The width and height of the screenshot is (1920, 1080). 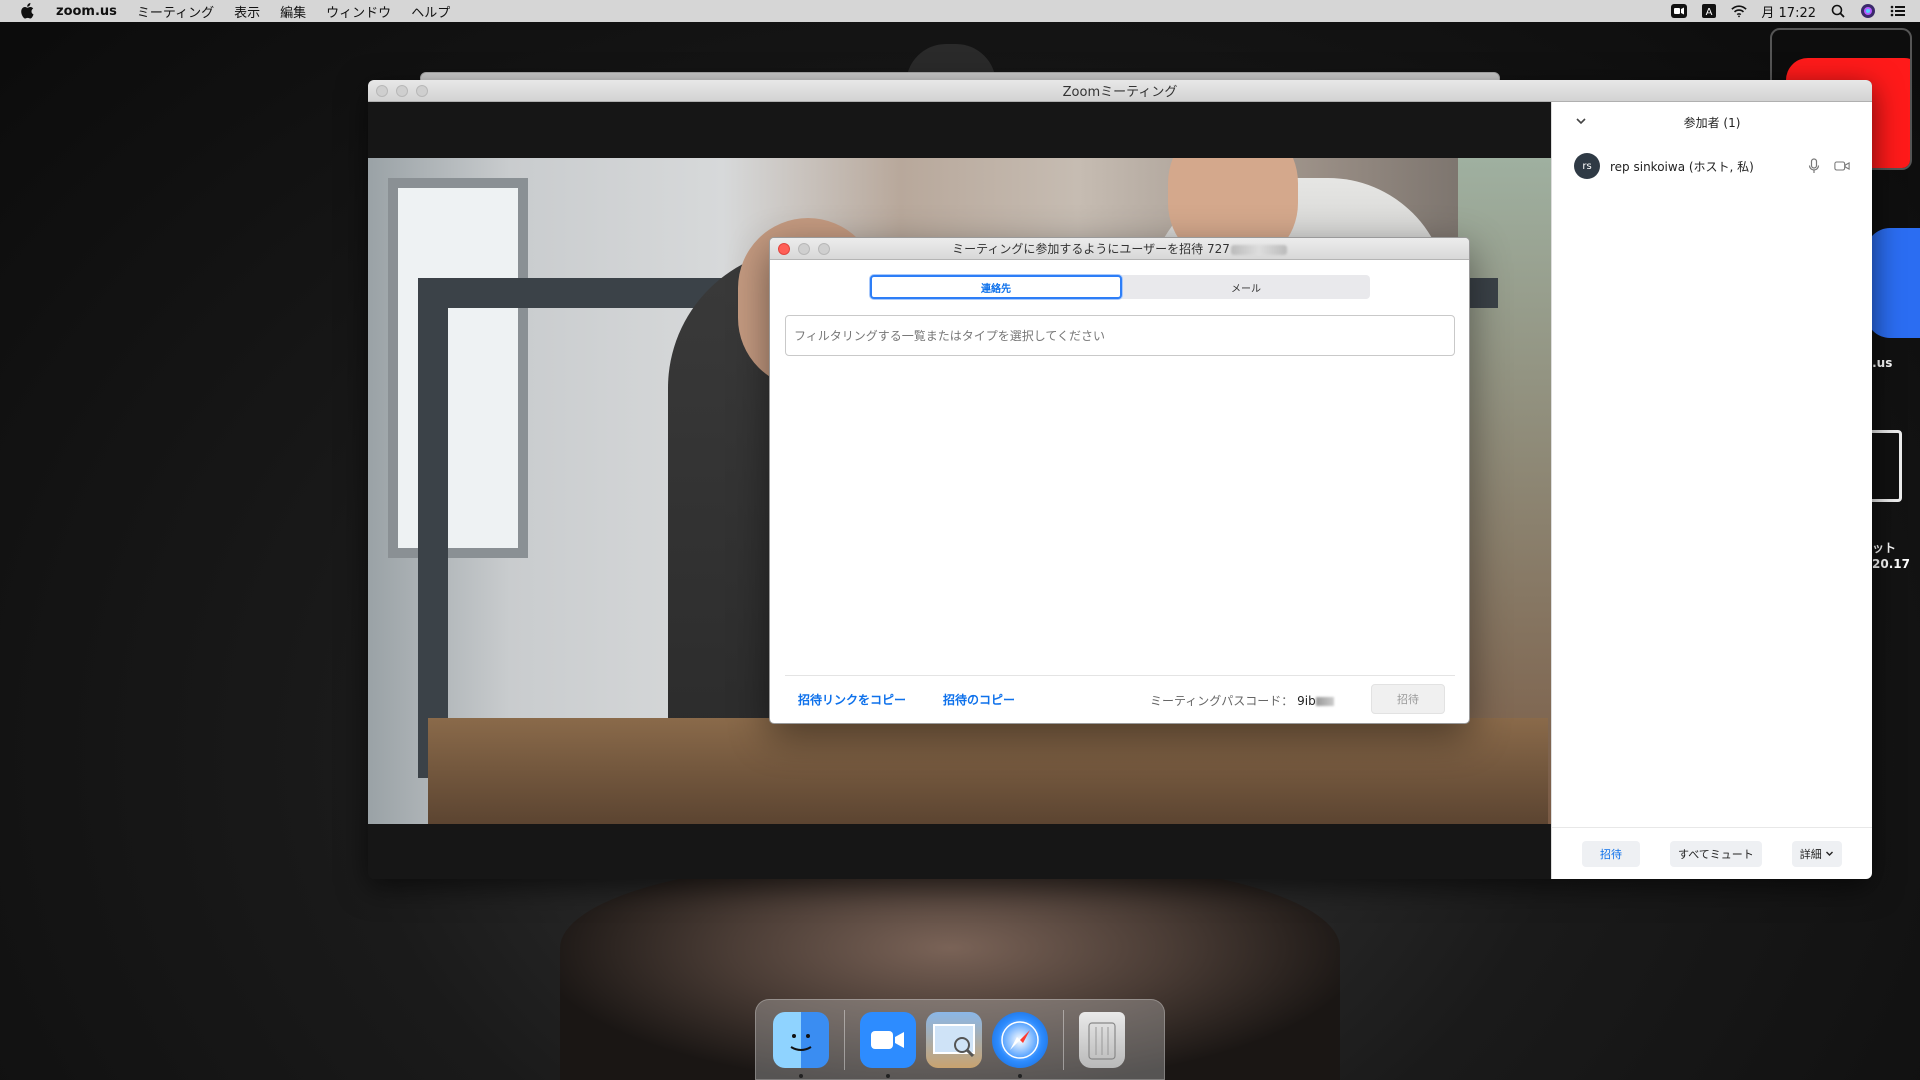 I want to click on tab-contacts: 連絡先, so click(x=996, y=287).